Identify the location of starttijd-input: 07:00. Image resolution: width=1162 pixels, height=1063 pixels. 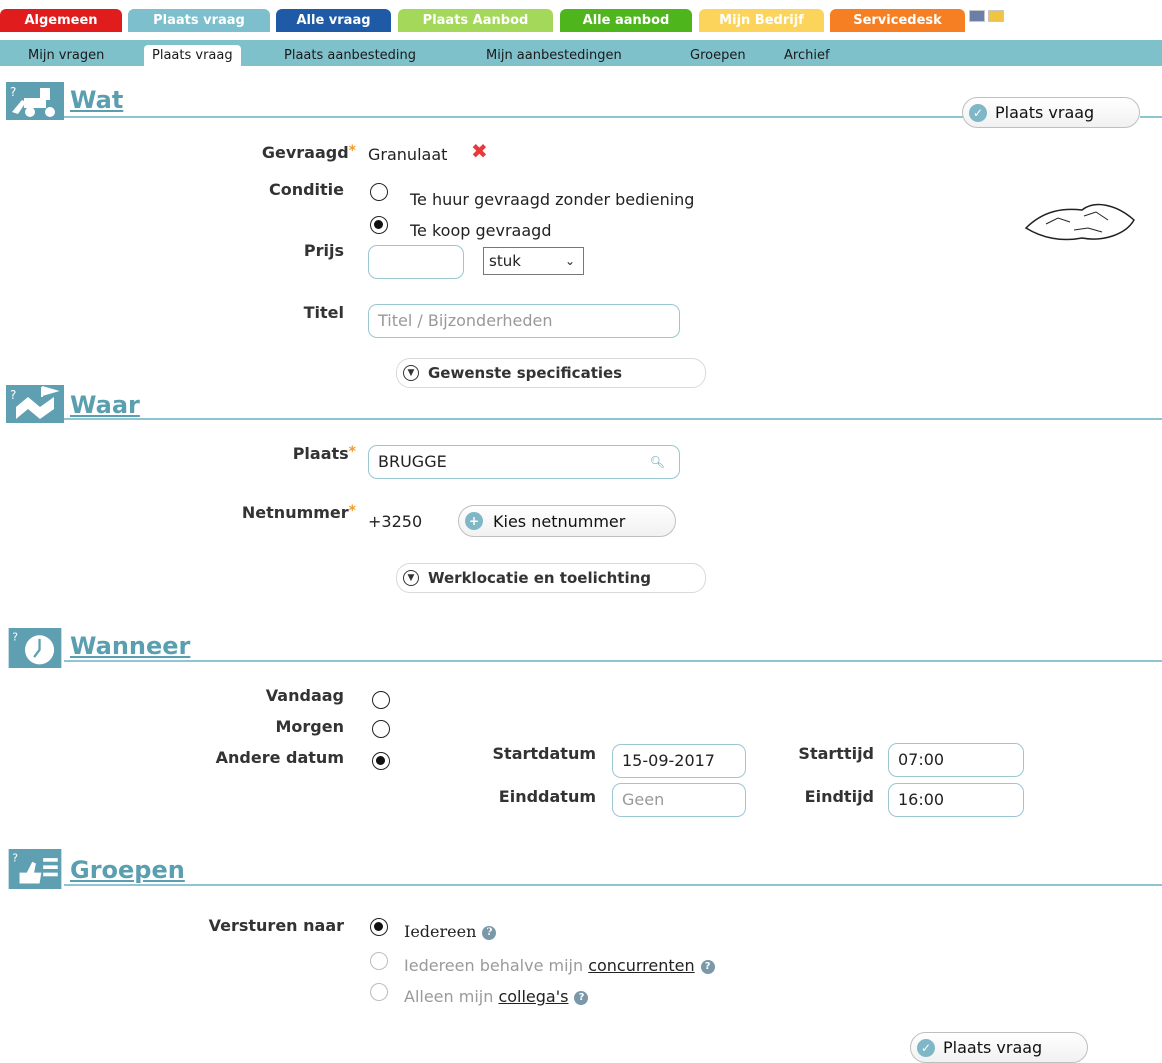
(956, 760).